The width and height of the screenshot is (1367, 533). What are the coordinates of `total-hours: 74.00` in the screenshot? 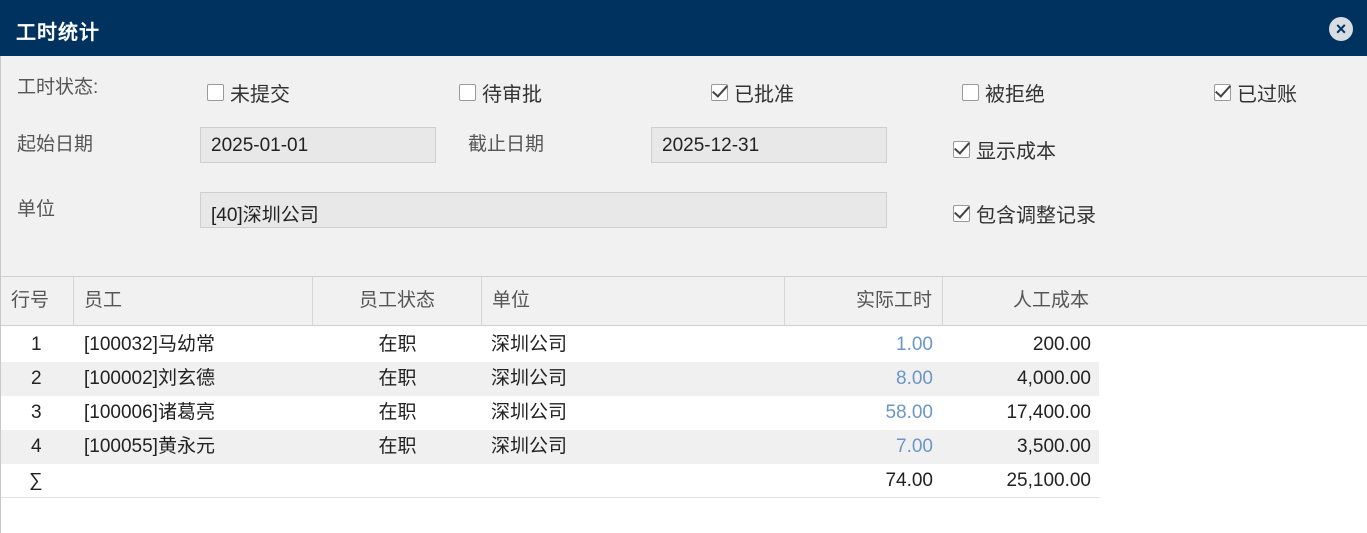 It's located at (909, 480).